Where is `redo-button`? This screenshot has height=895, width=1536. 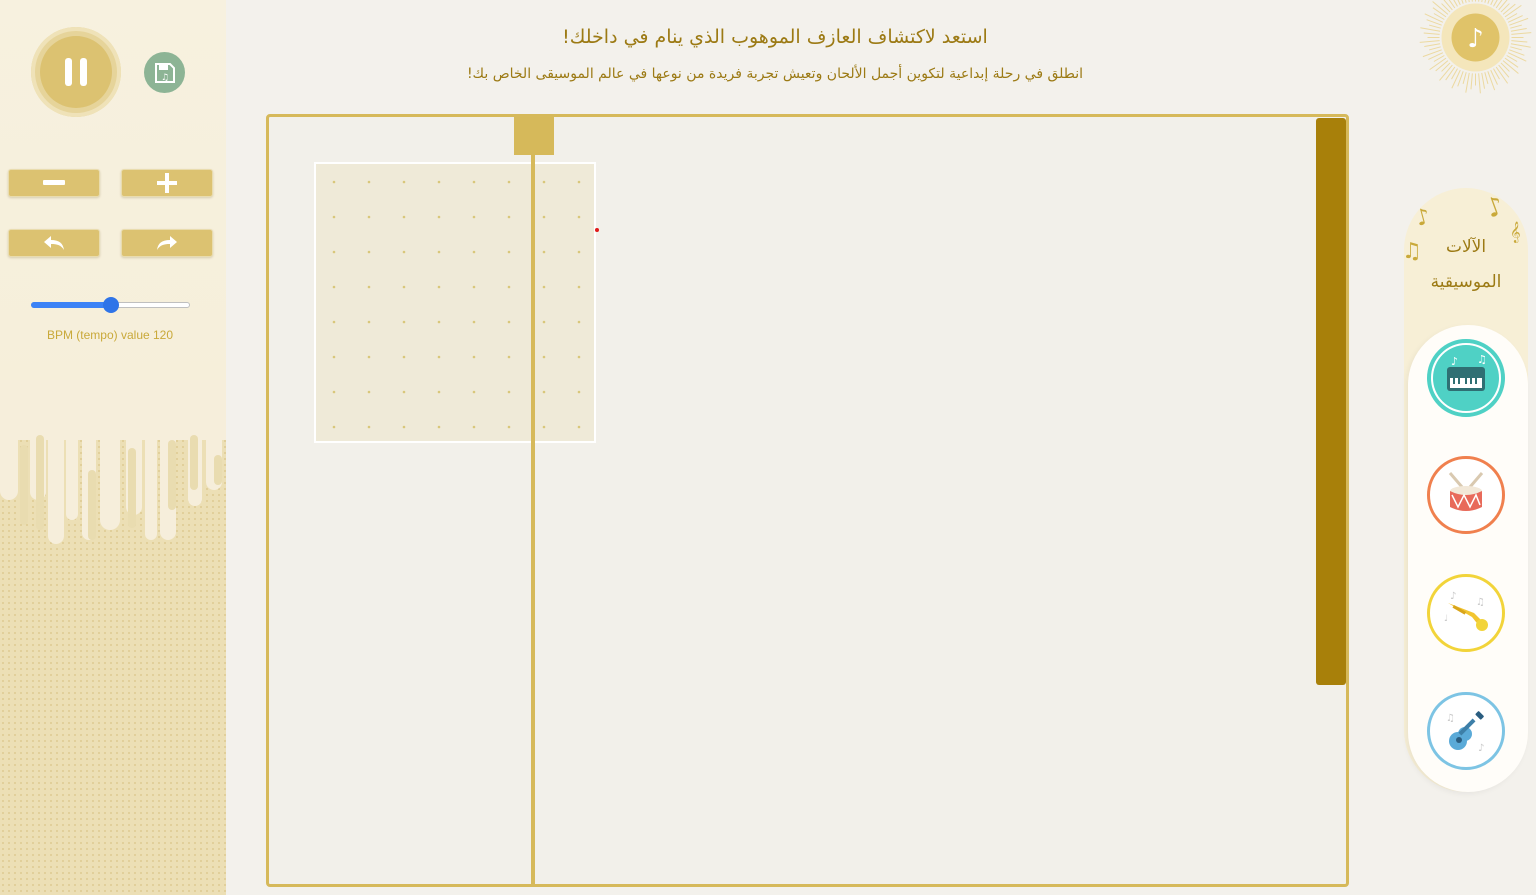
redo-button is located at coordinates (167, 243).